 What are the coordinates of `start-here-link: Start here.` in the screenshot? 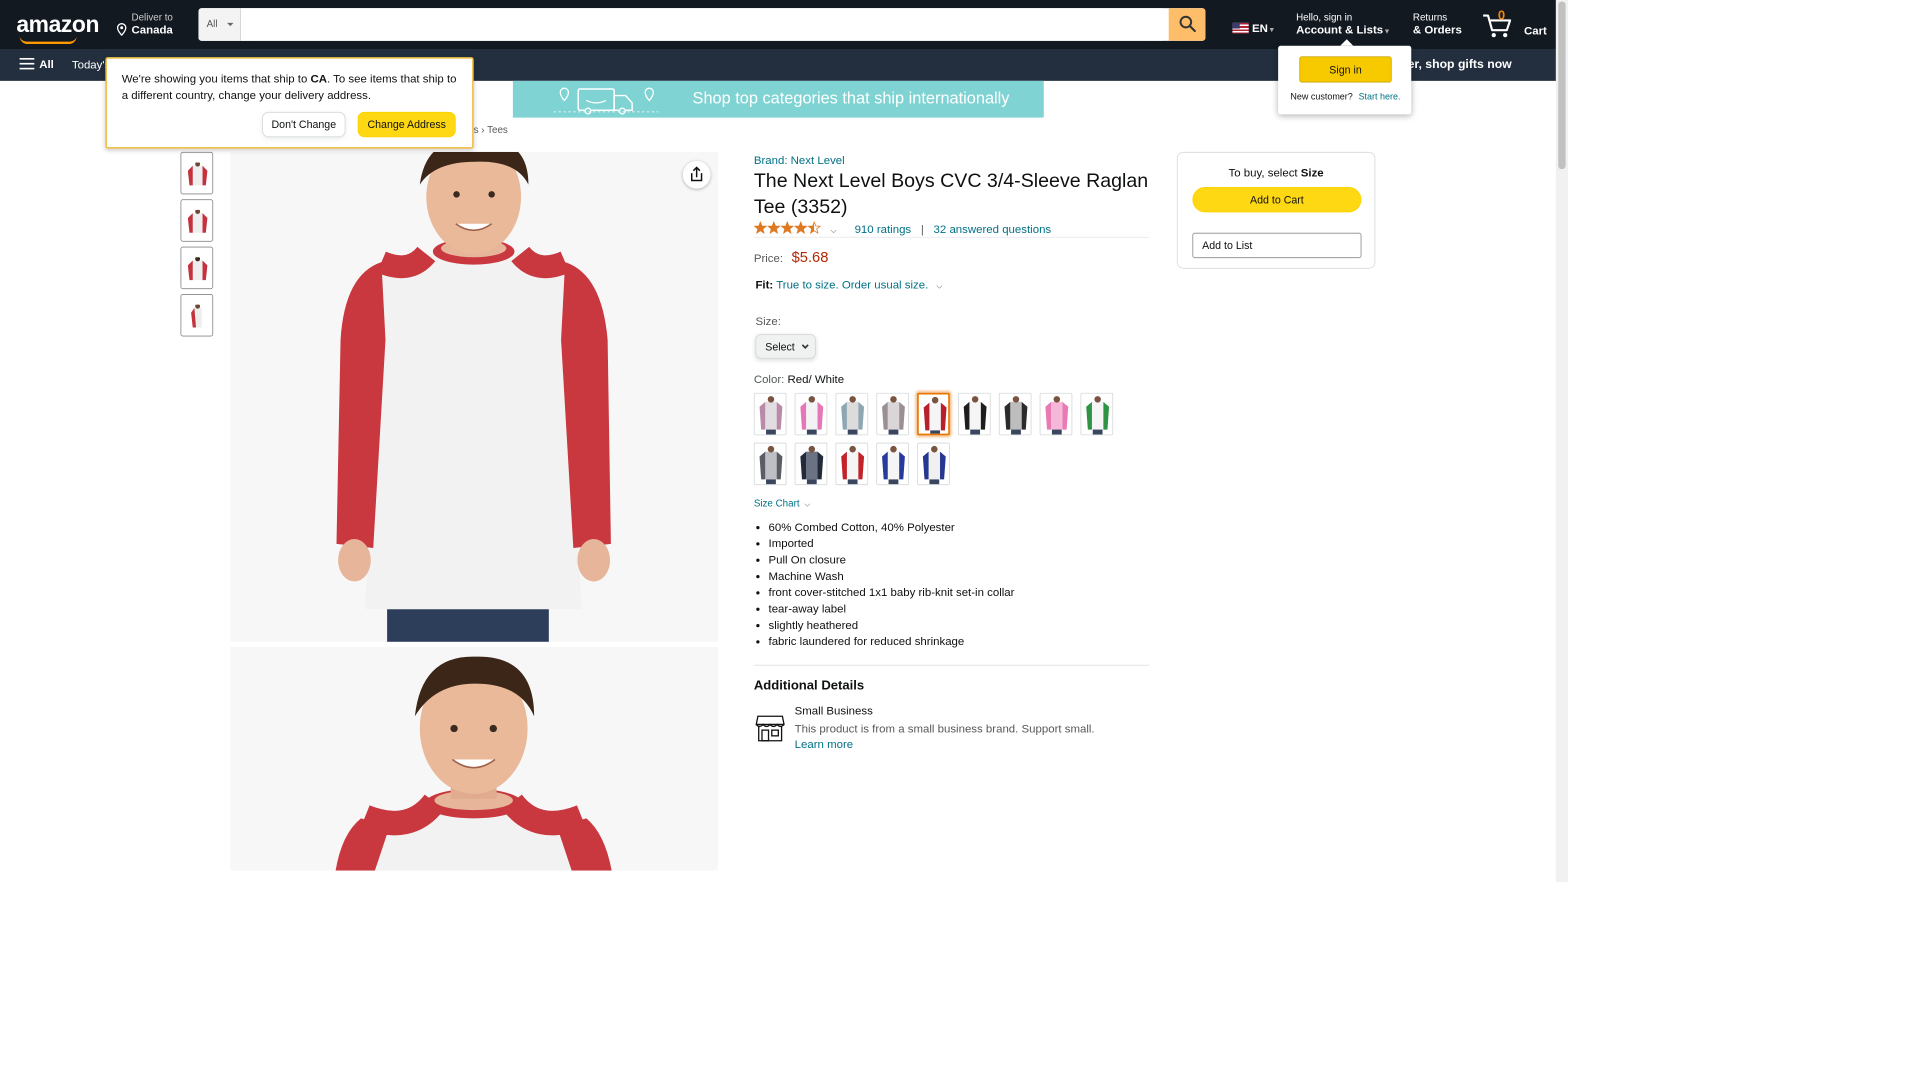 It's located at (1380, 97).